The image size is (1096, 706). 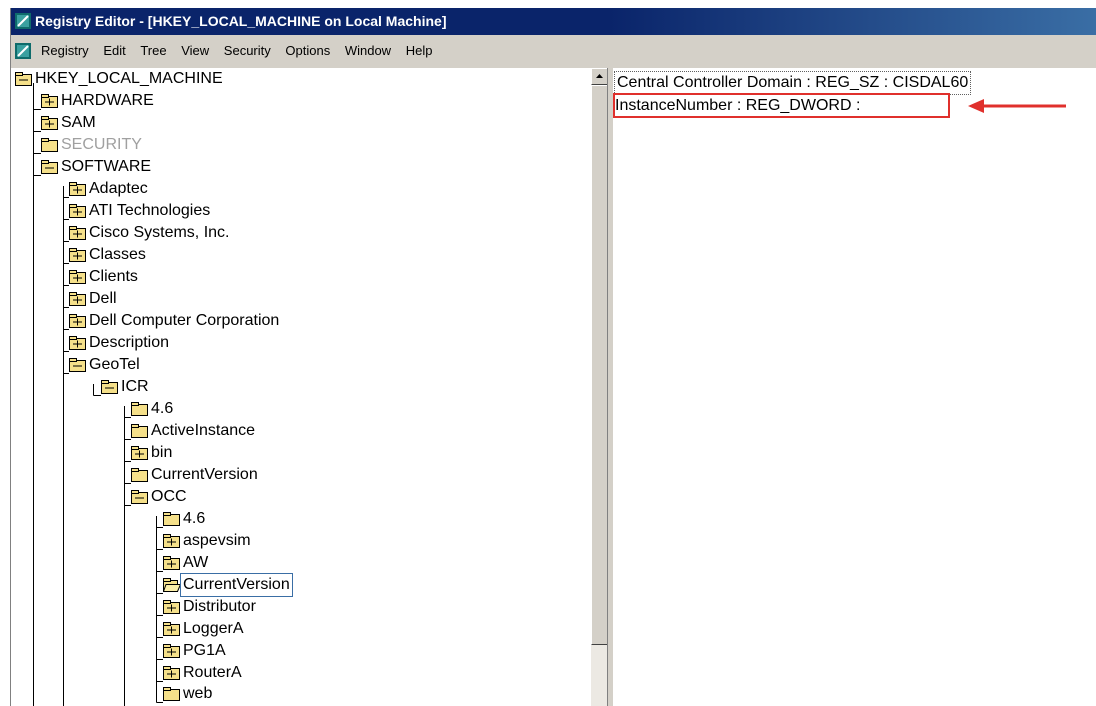 I want to click on tree-node-label: Distributor, so click(x=219, y=606).